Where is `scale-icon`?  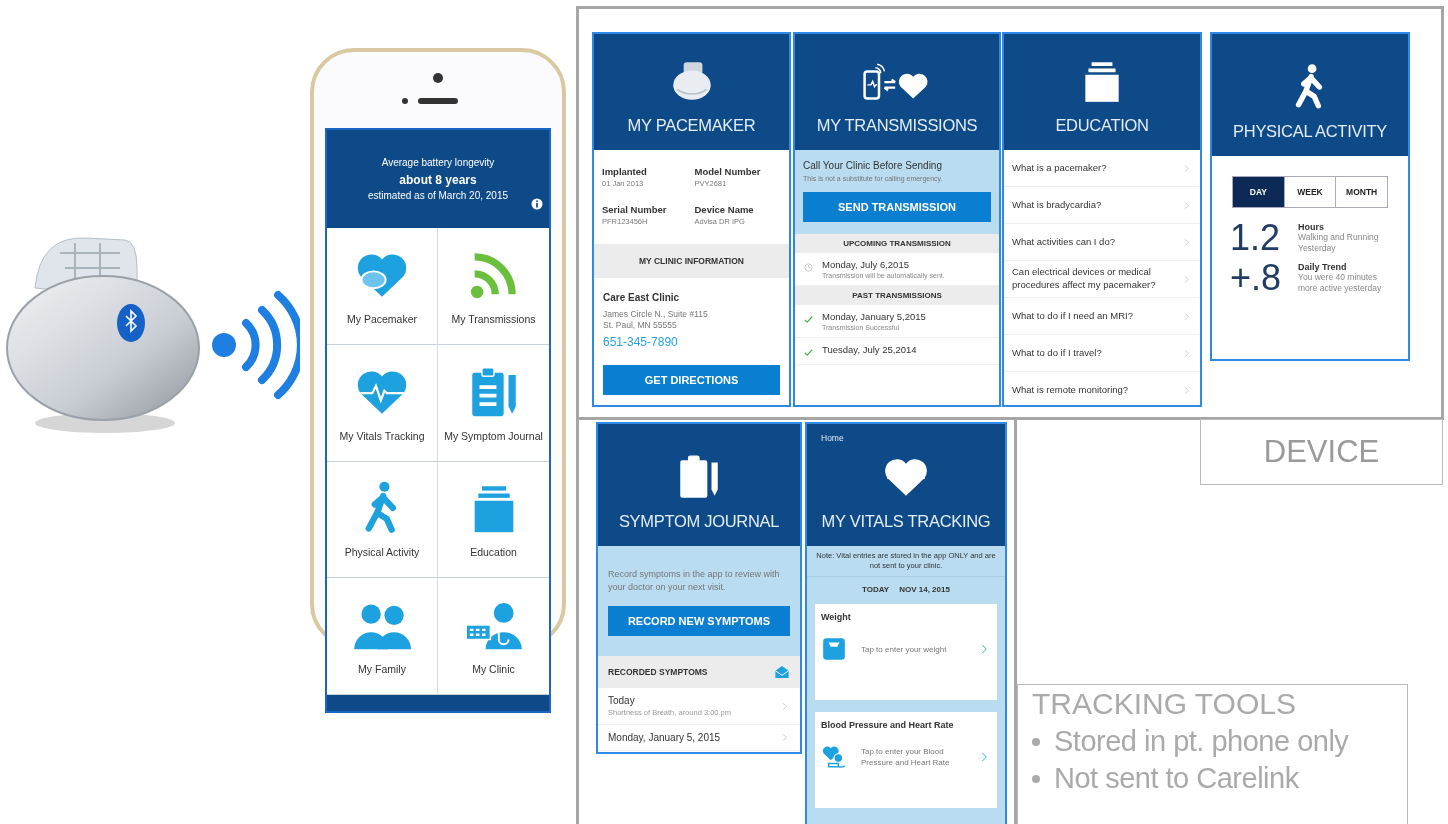 scale-icon is located at coordinates (834, 649).